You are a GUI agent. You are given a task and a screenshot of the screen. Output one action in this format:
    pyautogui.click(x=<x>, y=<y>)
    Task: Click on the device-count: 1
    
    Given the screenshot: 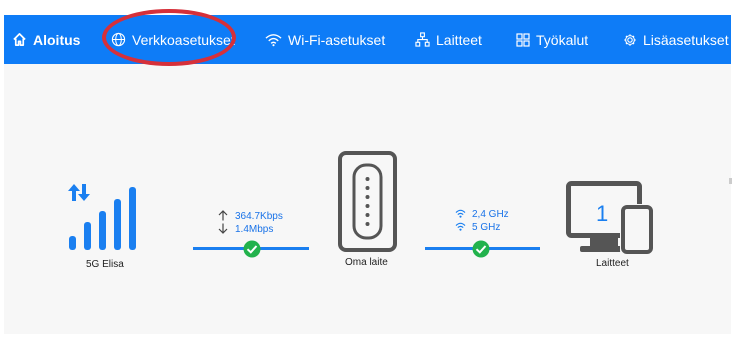 What is the action you would take?
    pyautogui.click(x=602, y=213)
    